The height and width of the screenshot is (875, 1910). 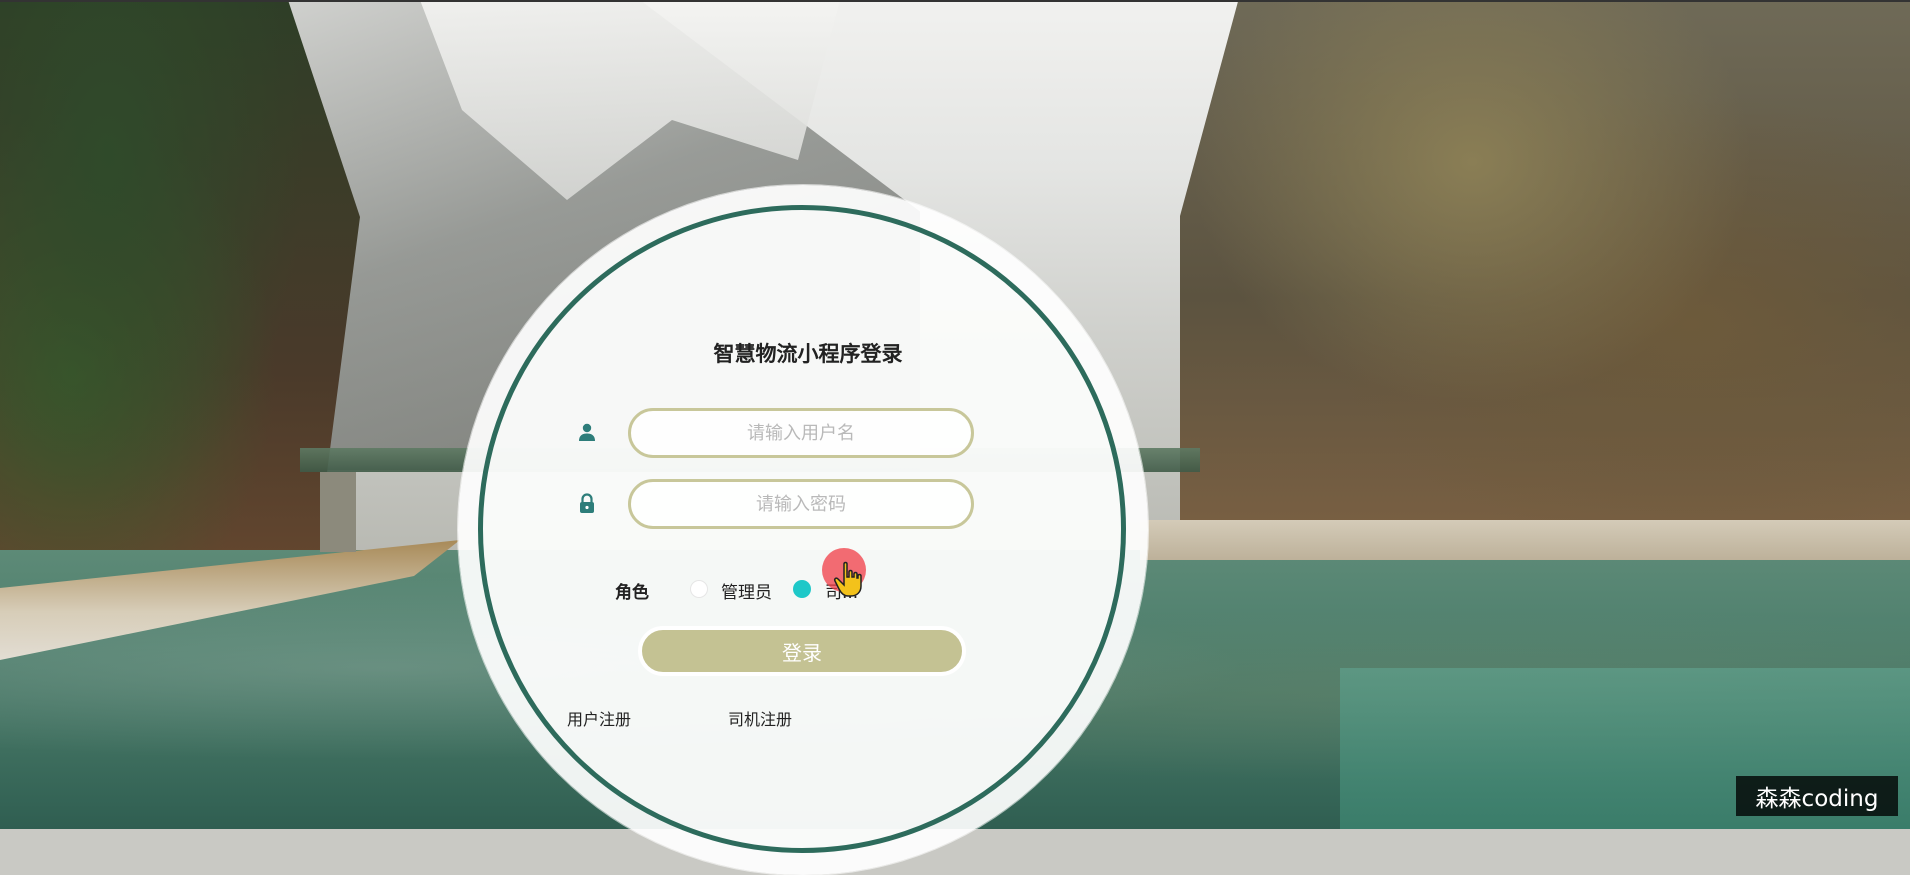 I want to click on role-admin-label: 管理员, so click(x=746, y=590).